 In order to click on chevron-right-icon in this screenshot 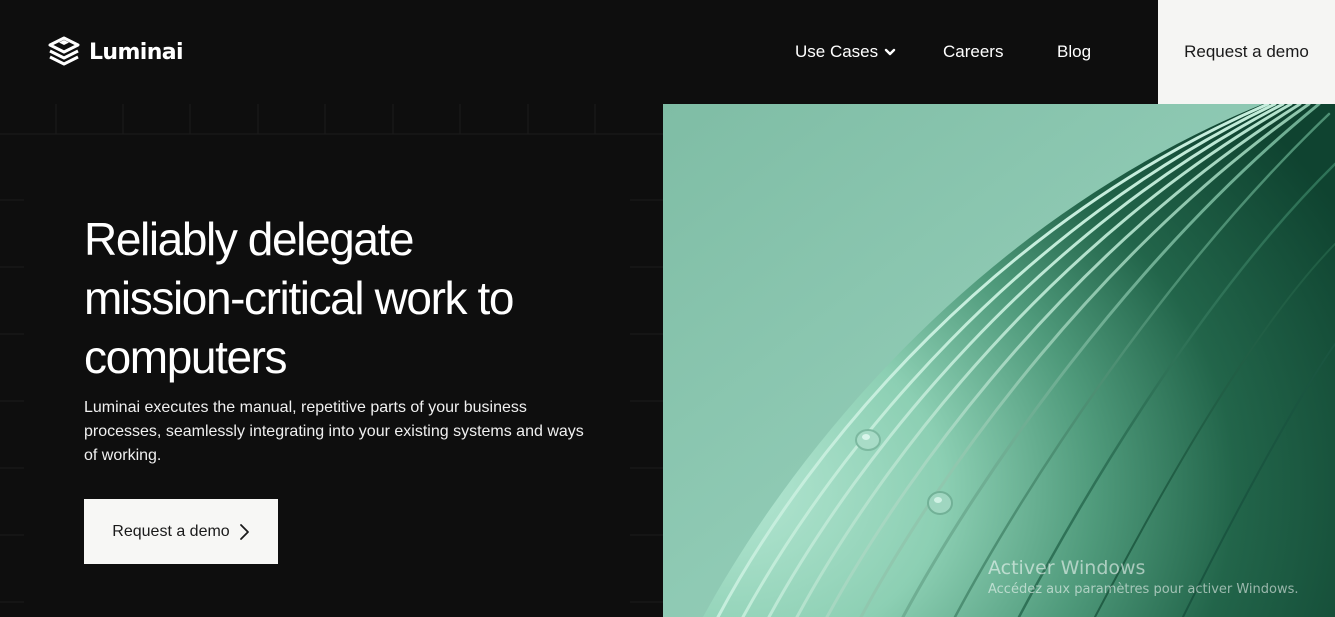, I will do `click(244, 531)`.